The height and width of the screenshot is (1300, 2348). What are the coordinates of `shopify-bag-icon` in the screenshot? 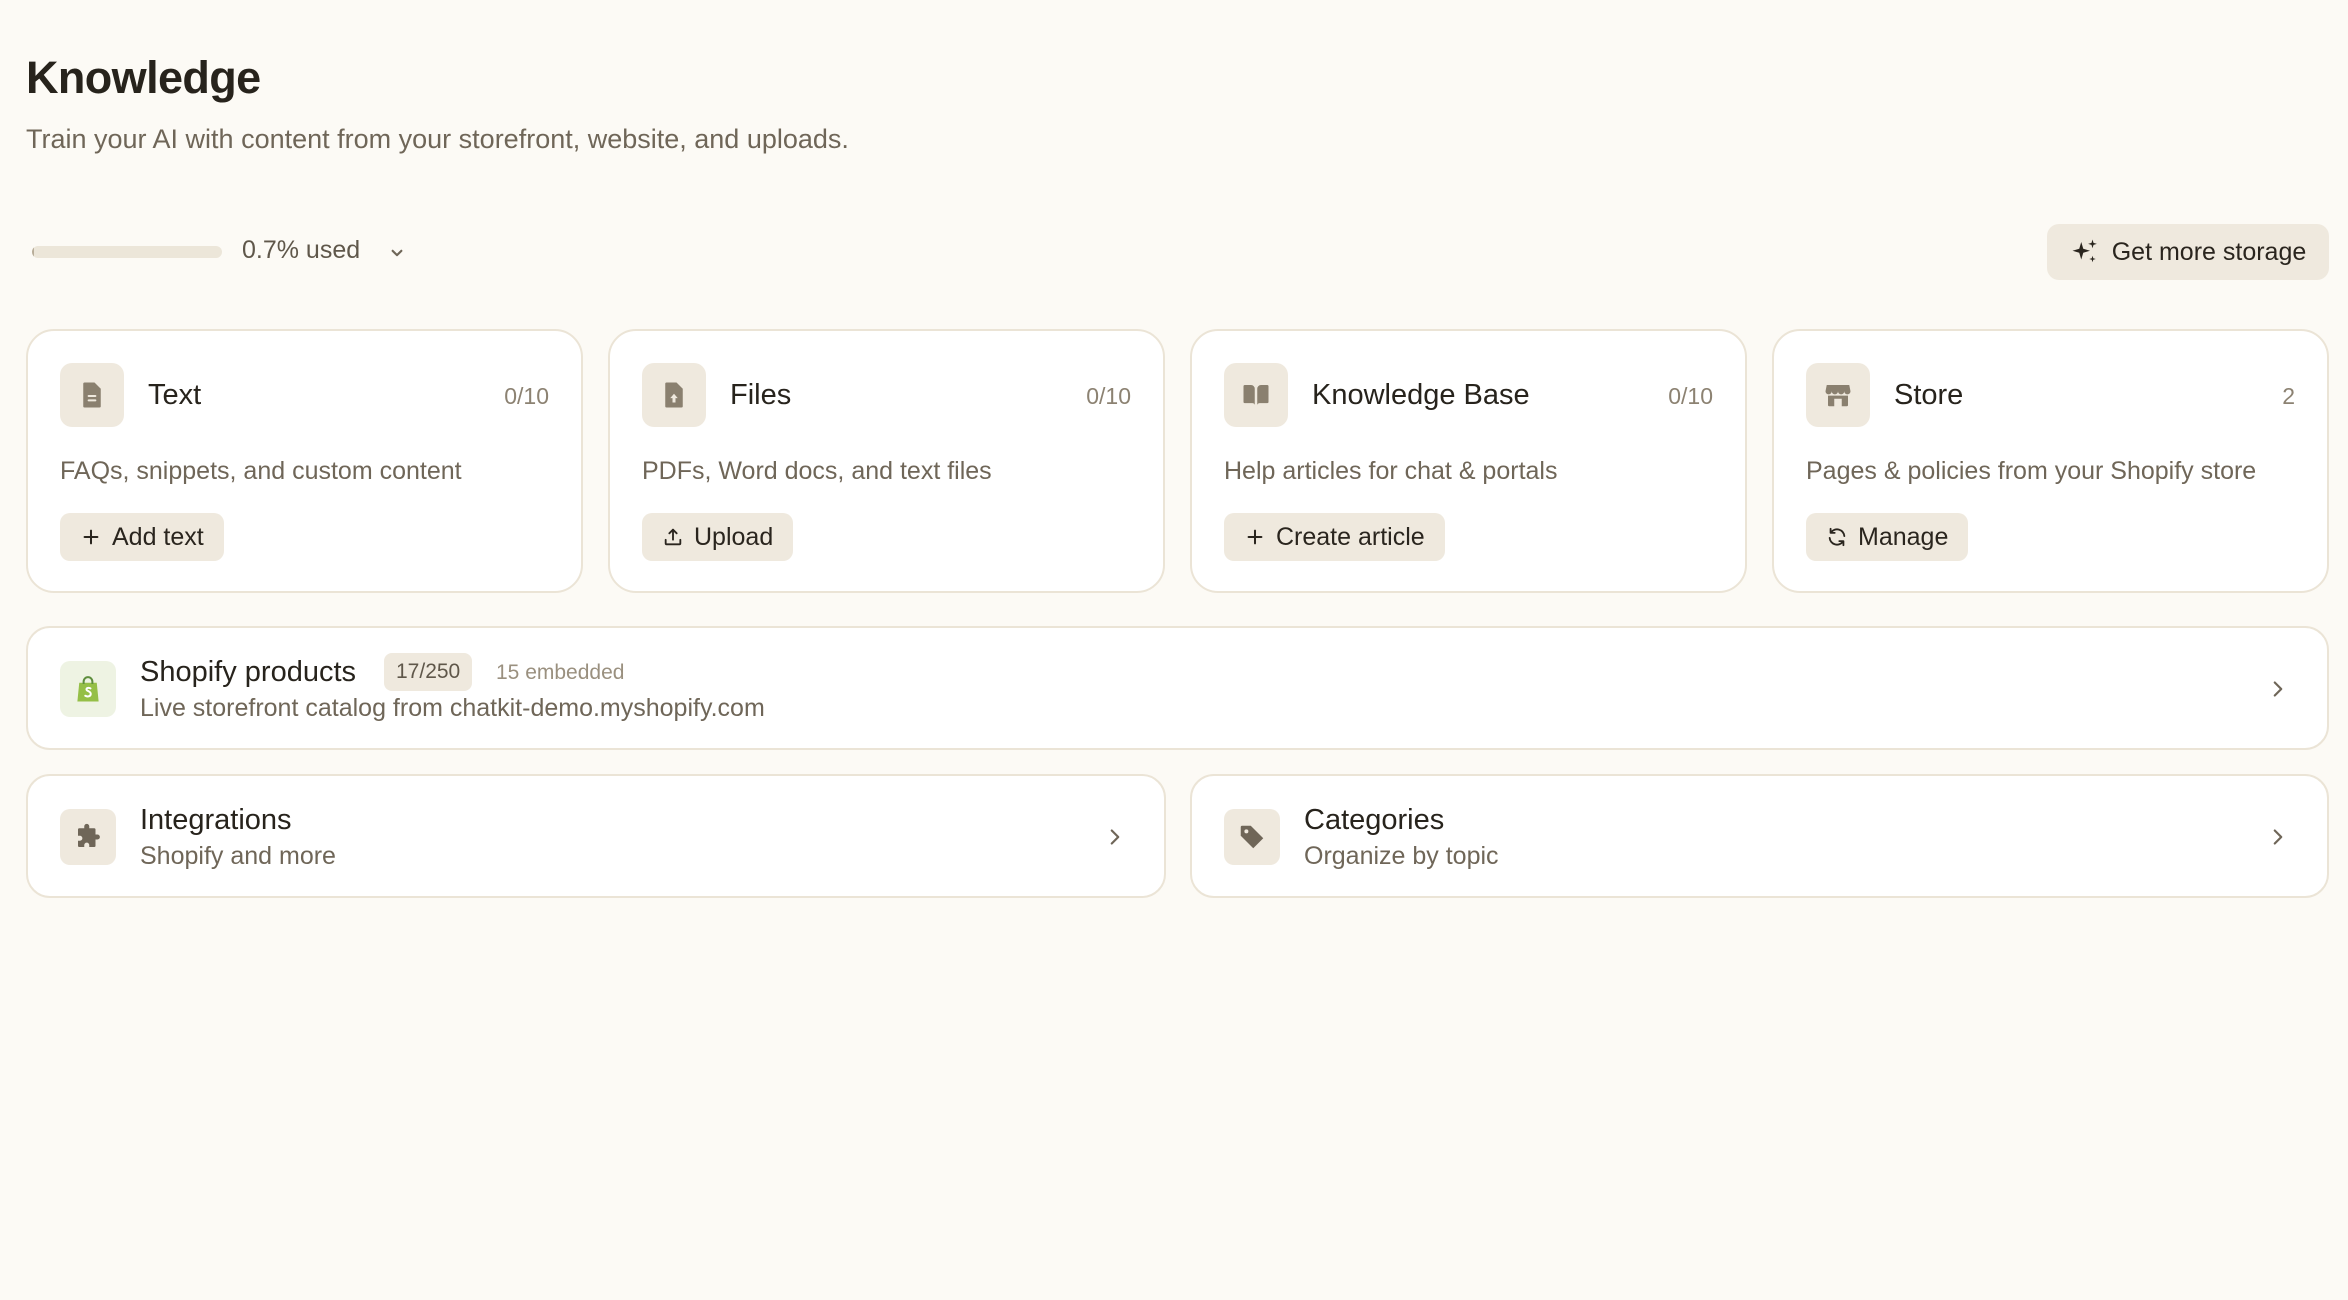 It's located at (88, 689).